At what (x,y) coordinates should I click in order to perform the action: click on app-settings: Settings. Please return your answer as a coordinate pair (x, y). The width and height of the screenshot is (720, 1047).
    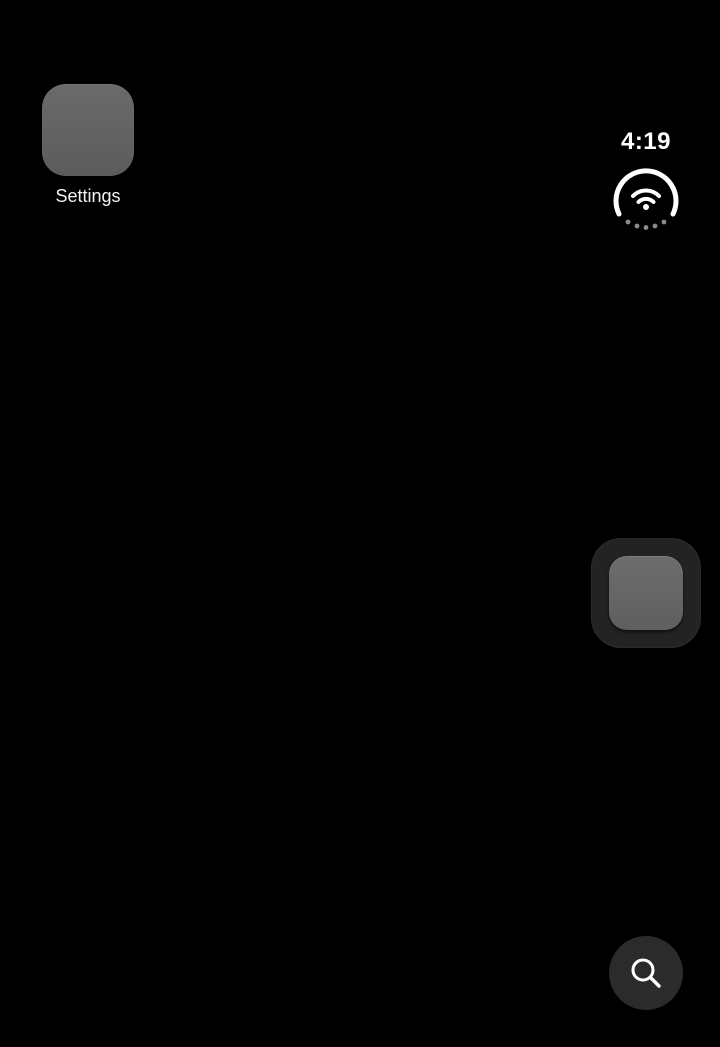
    Looking at the image, I should click on (88, 145).